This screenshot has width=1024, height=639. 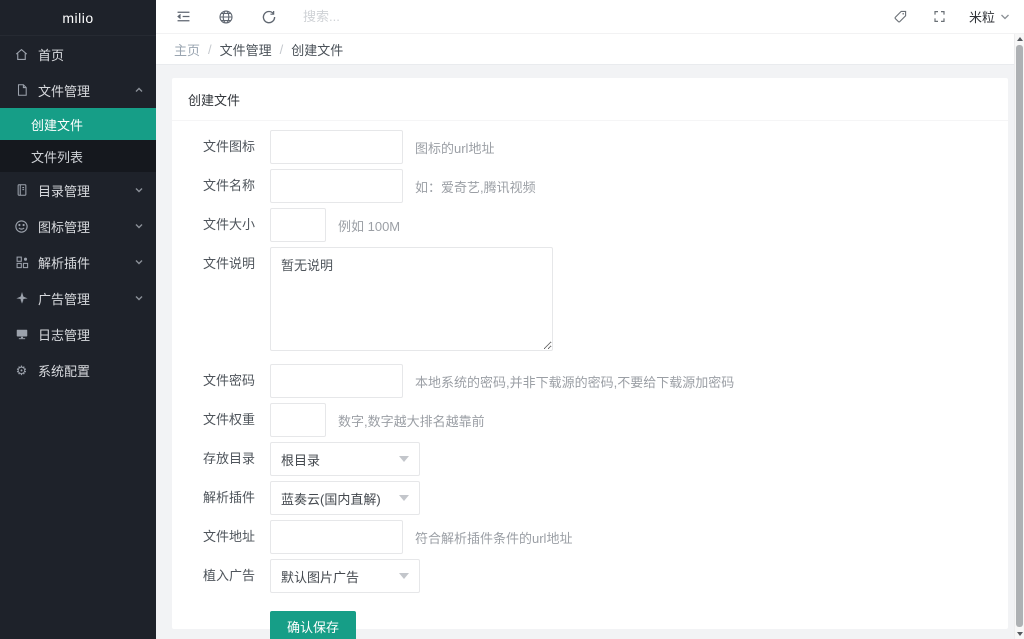 I want to click on save-button: 确认保存, so click(x=313, y=625).